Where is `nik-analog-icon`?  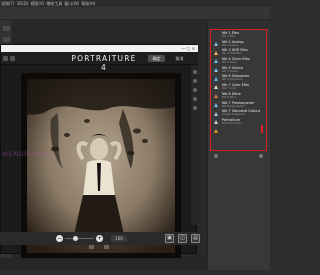
nik-analog-icon is located at coordinates (216, 48).